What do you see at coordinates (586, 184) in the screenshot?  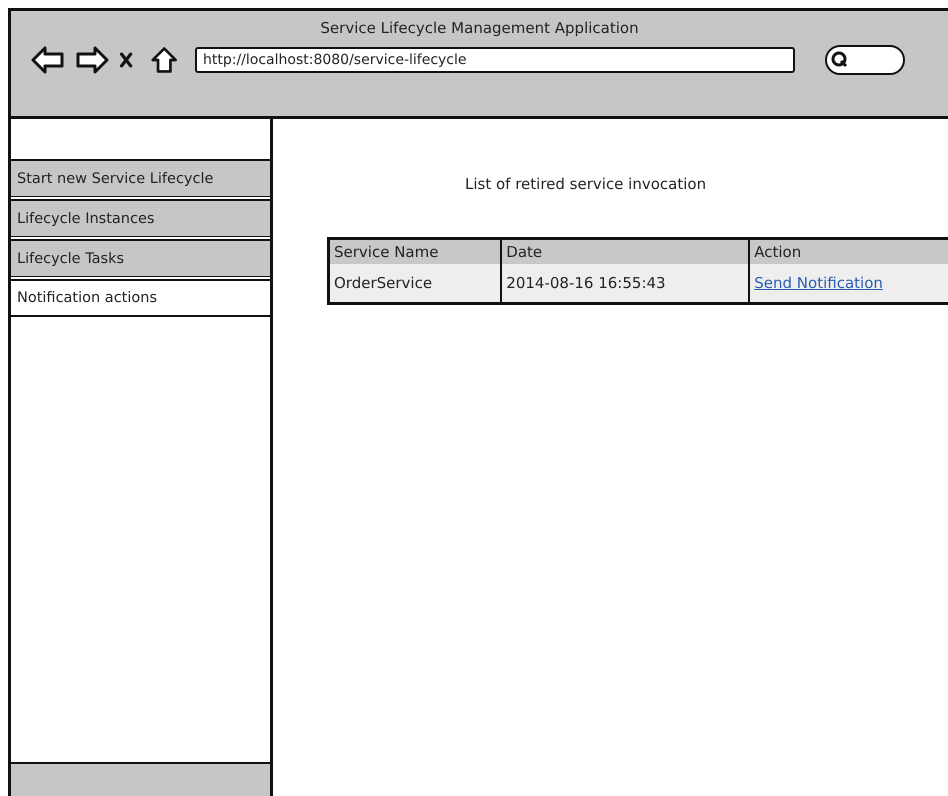 I see `page-heading: List of retired service invocation` at bounding box center [586, 184].